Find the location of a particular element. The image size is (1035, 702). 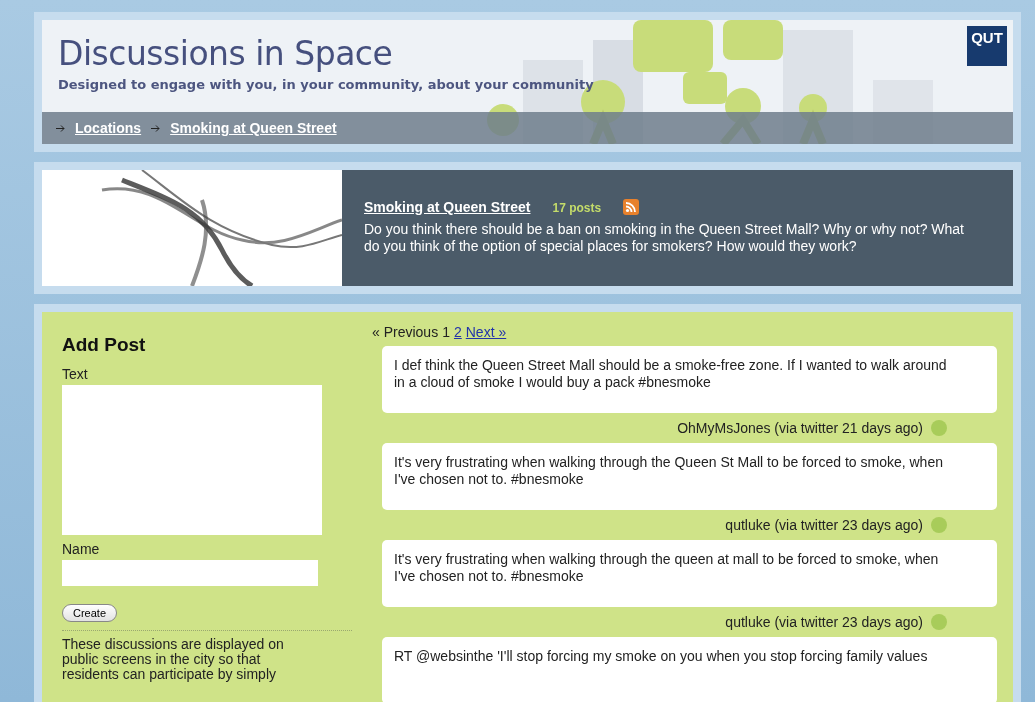

create-button: Create is located at coordinates (90, 613).